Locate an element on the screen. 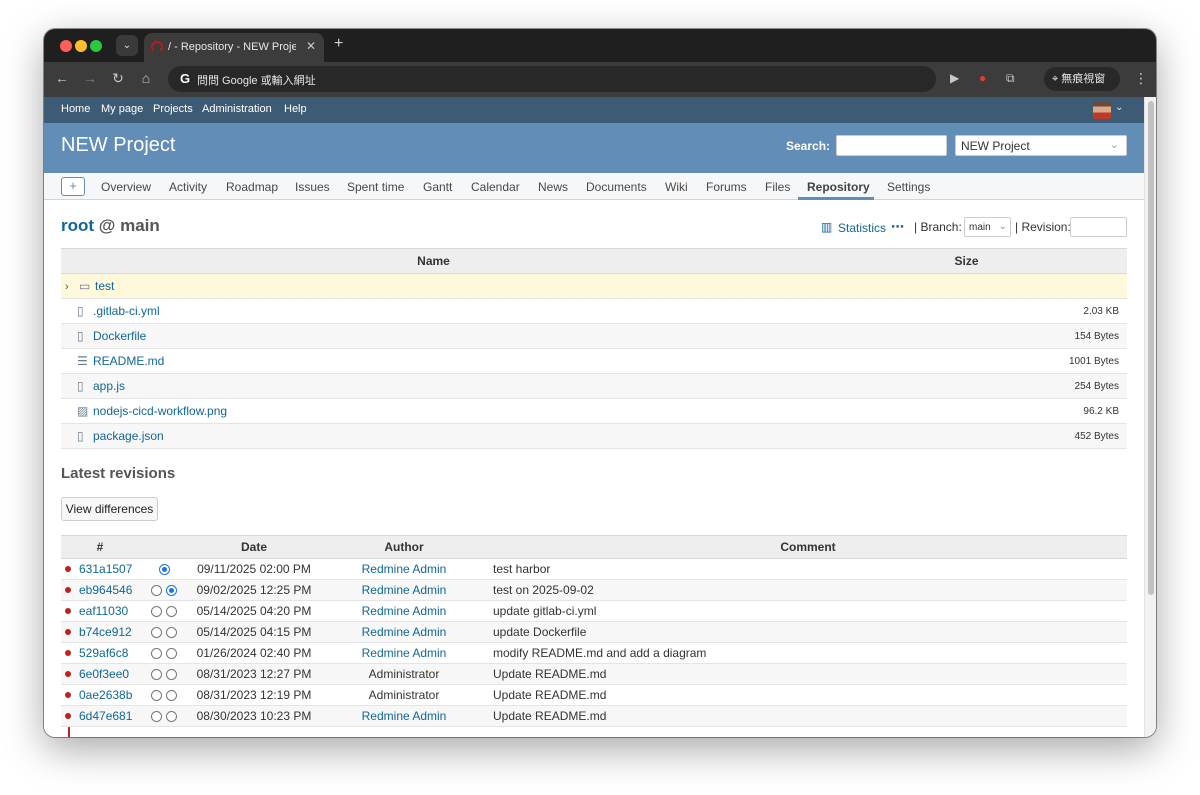  statistics-link: Statistics is located at coordinates (862, 228).